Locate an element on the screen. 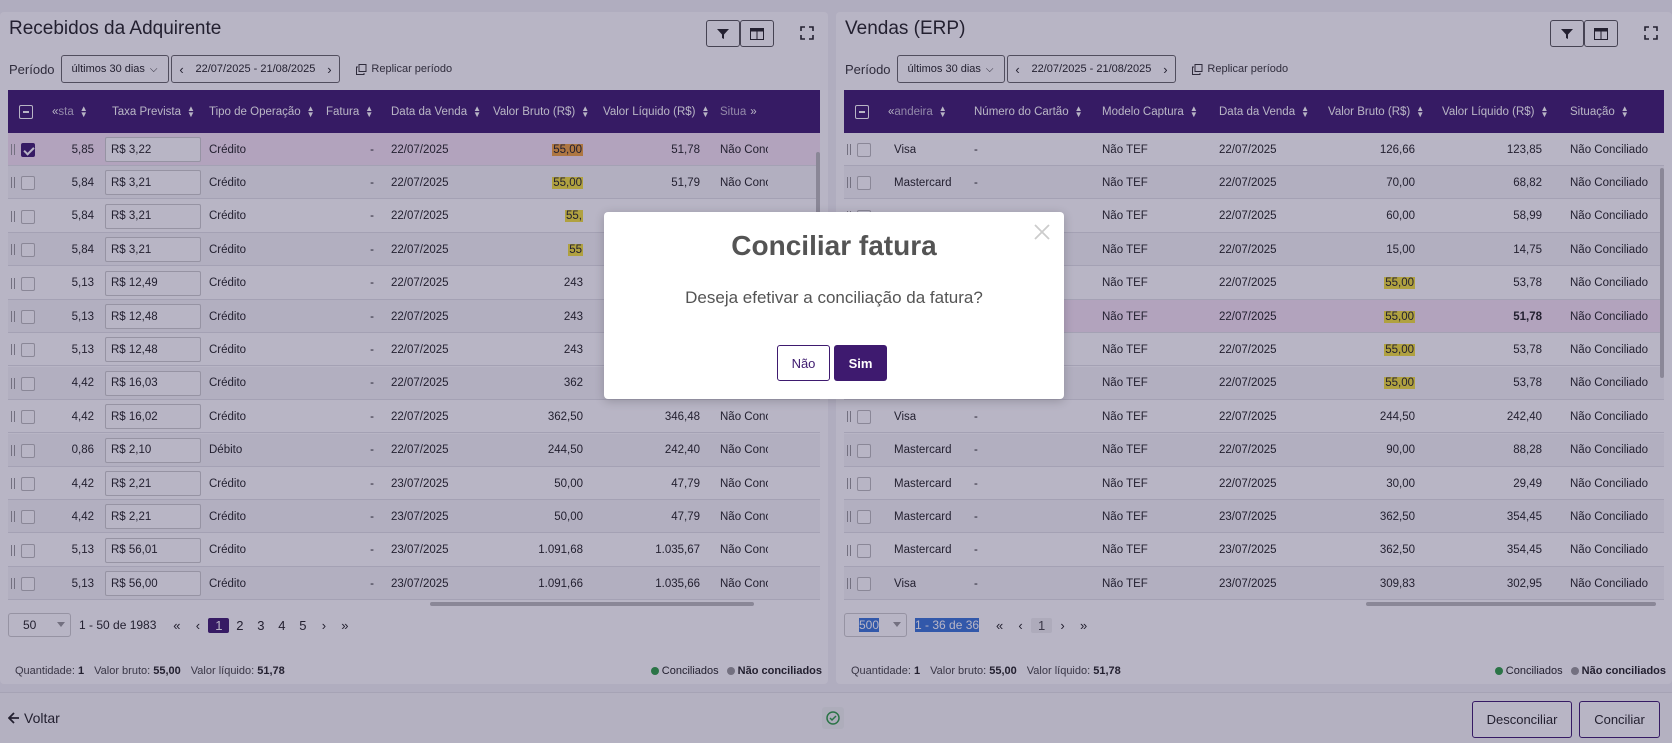 Image resolution: width=1672 pixels, height=743 pixels. no-button: Não is located at coordinates (803, 363).